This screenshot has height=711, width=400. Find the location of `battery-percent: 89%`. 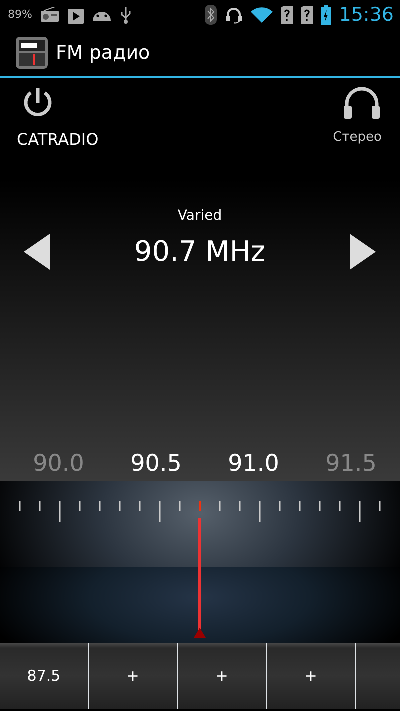

battery-percent: 89% is located at coordinates (20, 14).